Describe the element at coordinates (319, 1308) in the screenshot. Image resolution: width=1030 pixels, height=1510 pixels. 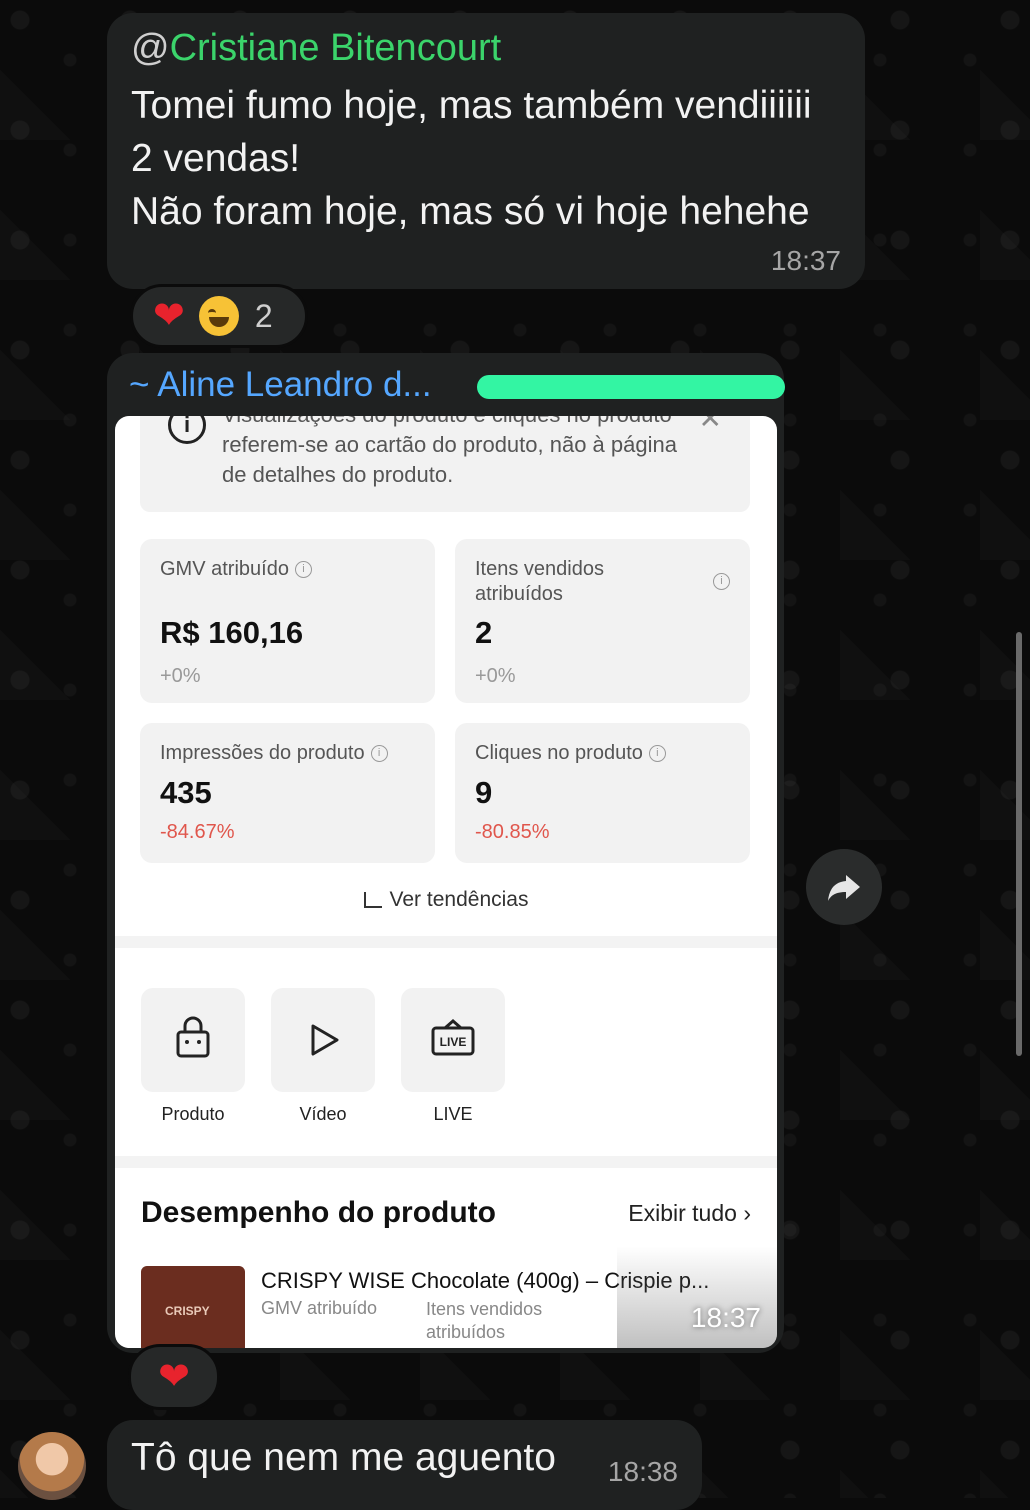
I see `product-column-label: GMV atribuído` at that location.